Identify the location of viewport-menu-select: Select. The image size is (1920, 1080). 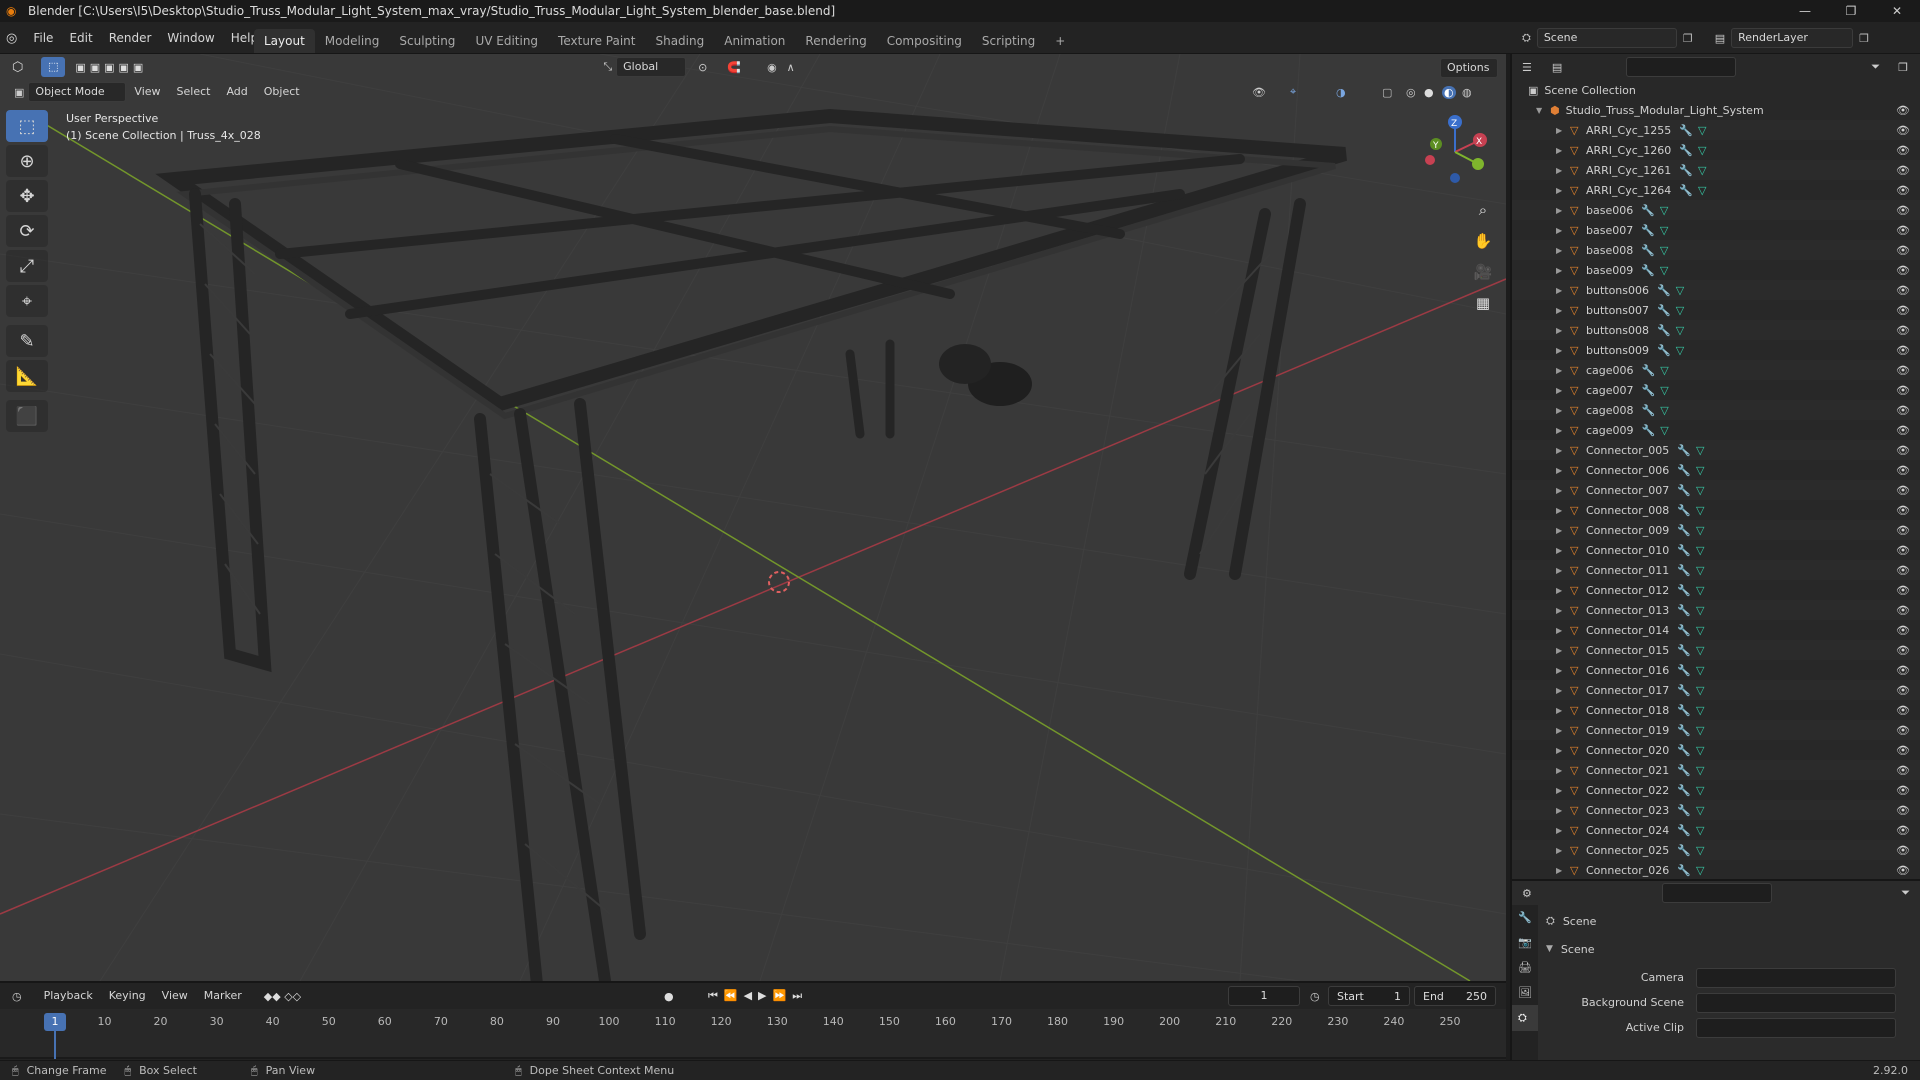
(194, 92).